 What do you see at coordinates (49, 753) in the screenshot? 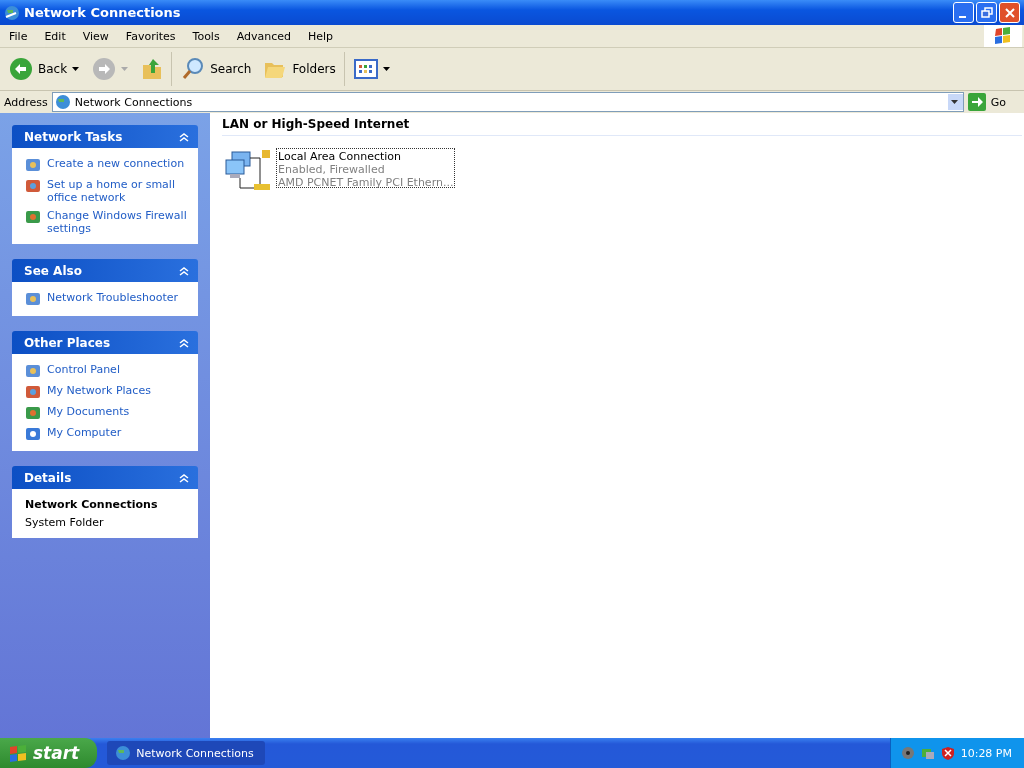
I see `start-button: start` at bounding box center [49, 753].